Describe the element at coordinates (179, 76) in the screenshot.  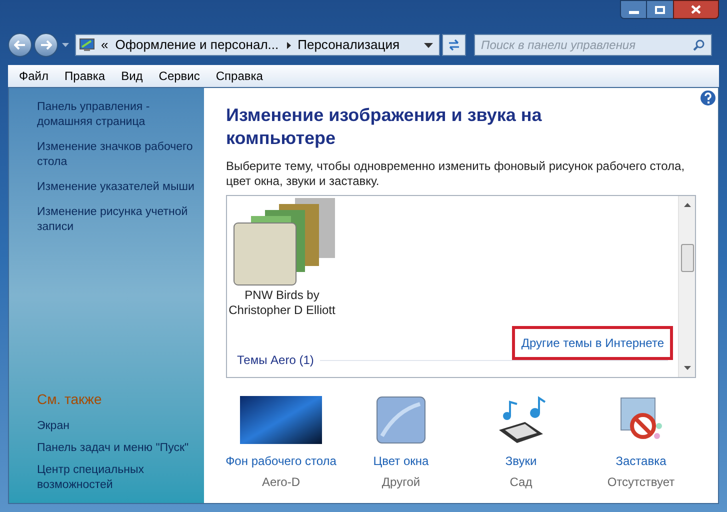
I see `menu-item: Сервис` at that location.